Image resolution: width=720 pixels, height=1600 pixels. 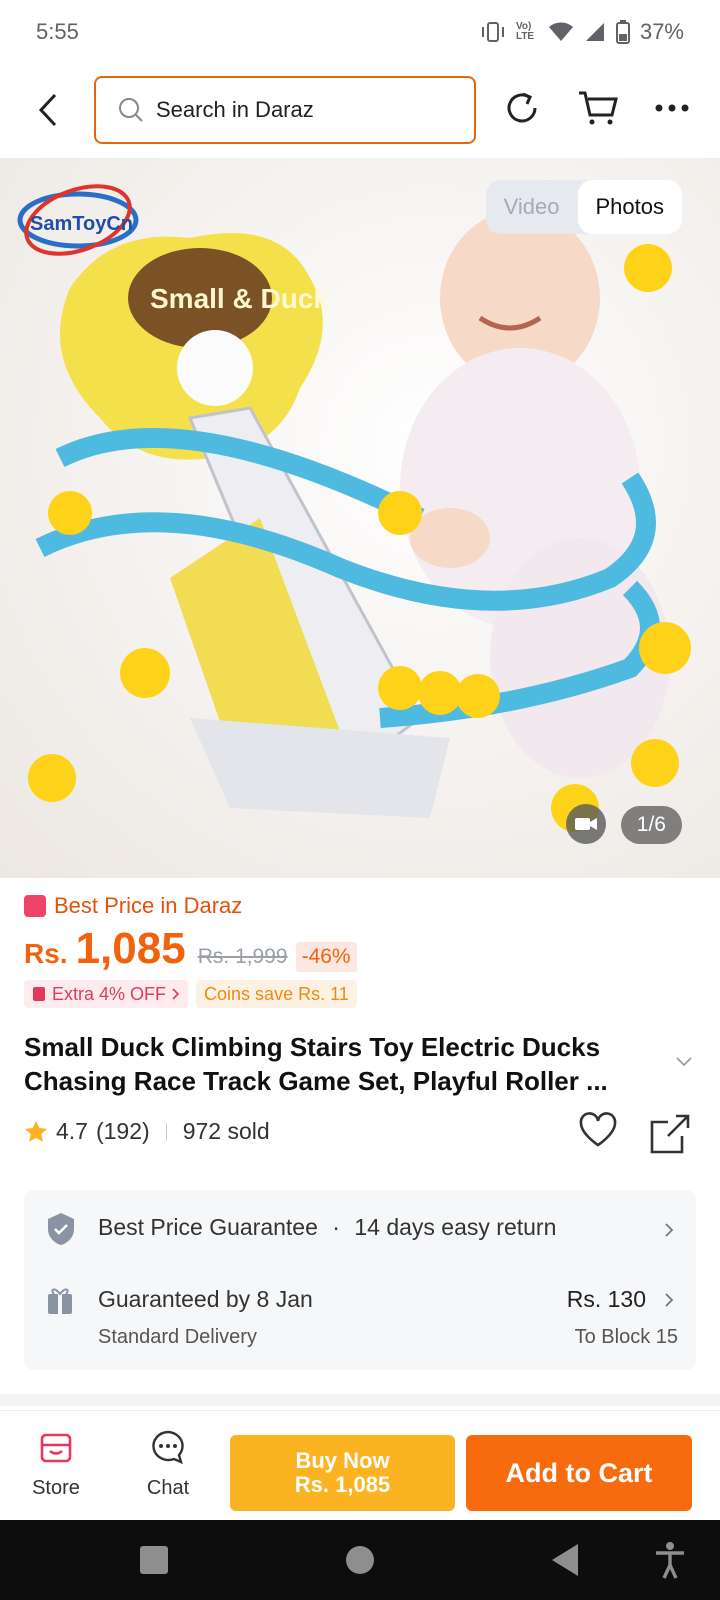 I want to click on home-circle-icon, so click(x=360, y=1560).